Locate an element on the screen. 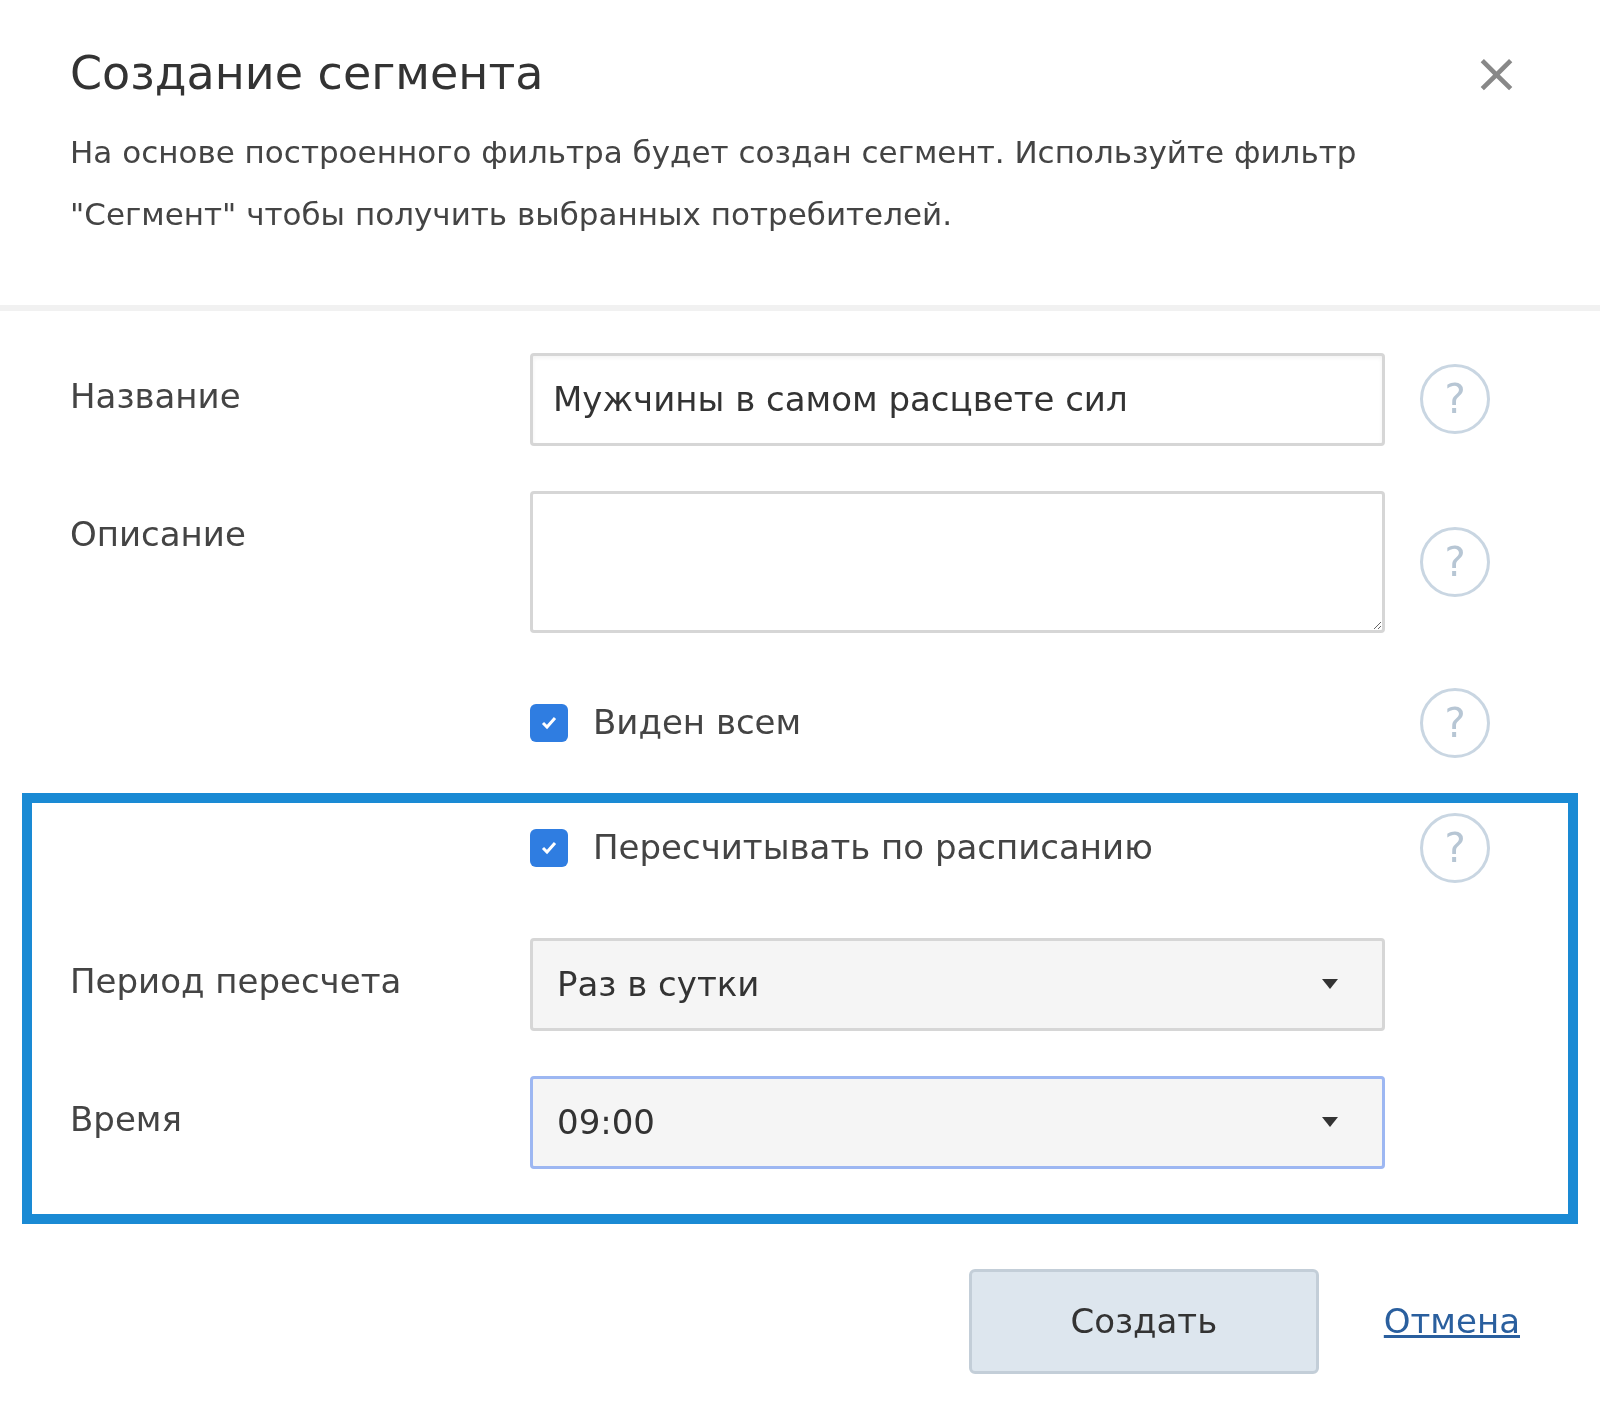 This screenshot has height=1408, width=1600. field-label: Описание is located at coordinates (158, 533).